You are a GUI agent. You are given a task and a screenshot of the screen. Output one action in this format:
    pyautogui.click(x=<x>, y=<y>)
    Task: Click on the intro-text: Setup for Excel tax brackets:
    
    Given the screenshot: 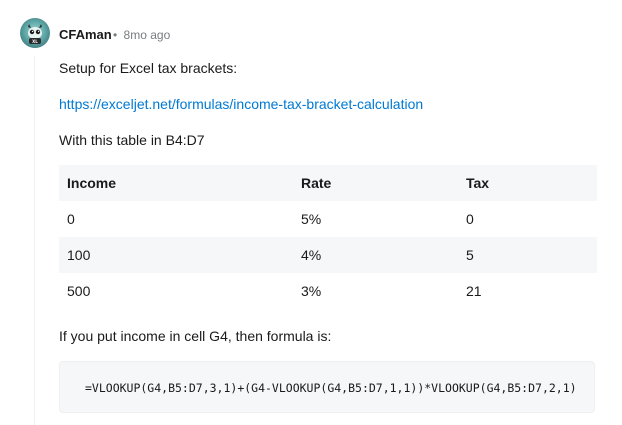 What is the action you would take?
    pyautogui.click(x=148, y=68)
    